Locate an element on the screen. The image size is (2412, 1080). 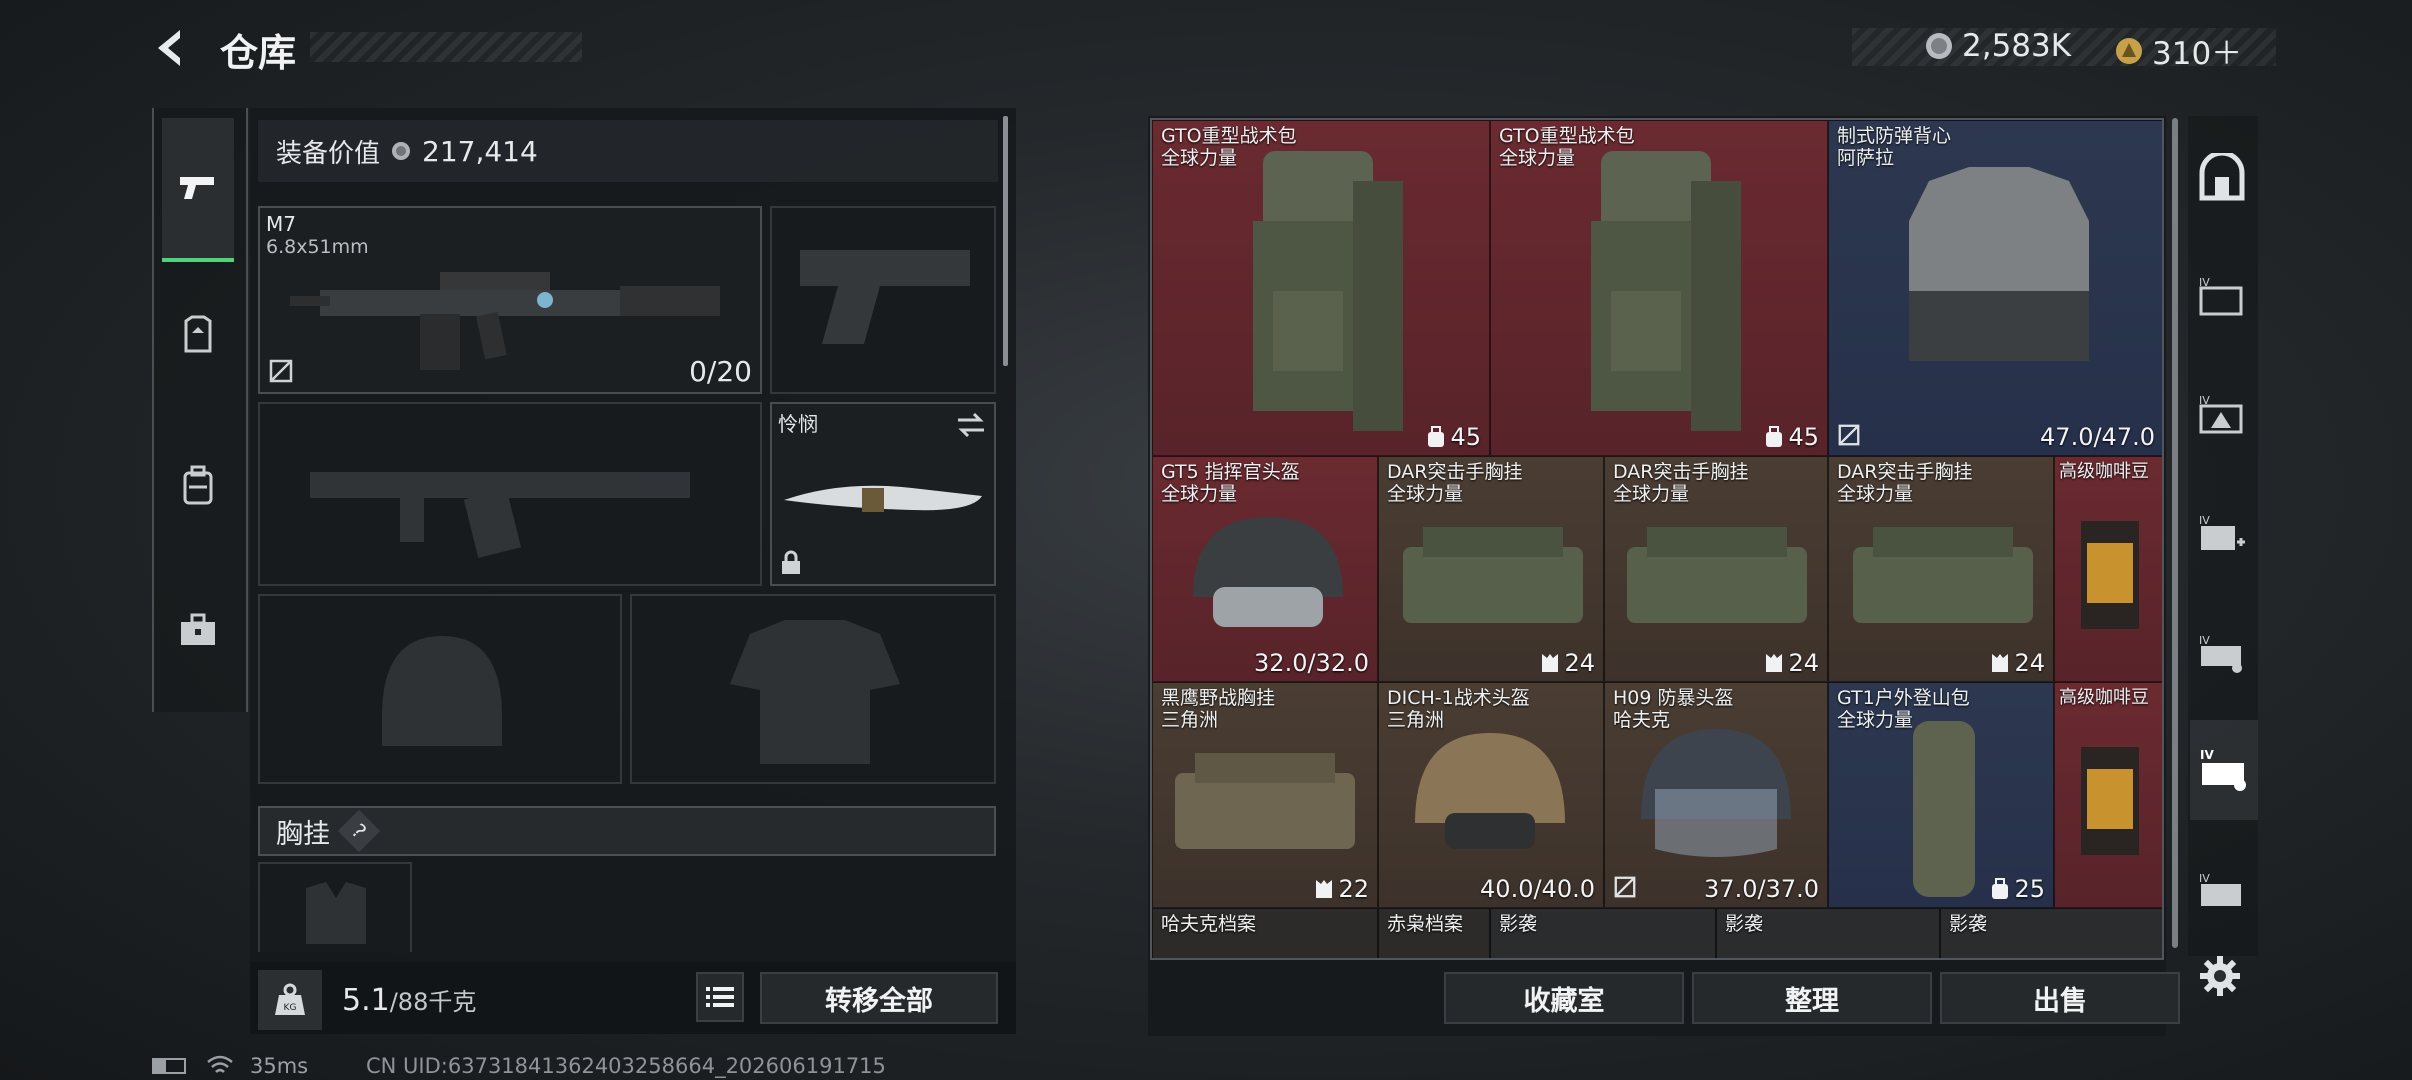
stash-tab-4: IV is located at coordinates (2222, 654).